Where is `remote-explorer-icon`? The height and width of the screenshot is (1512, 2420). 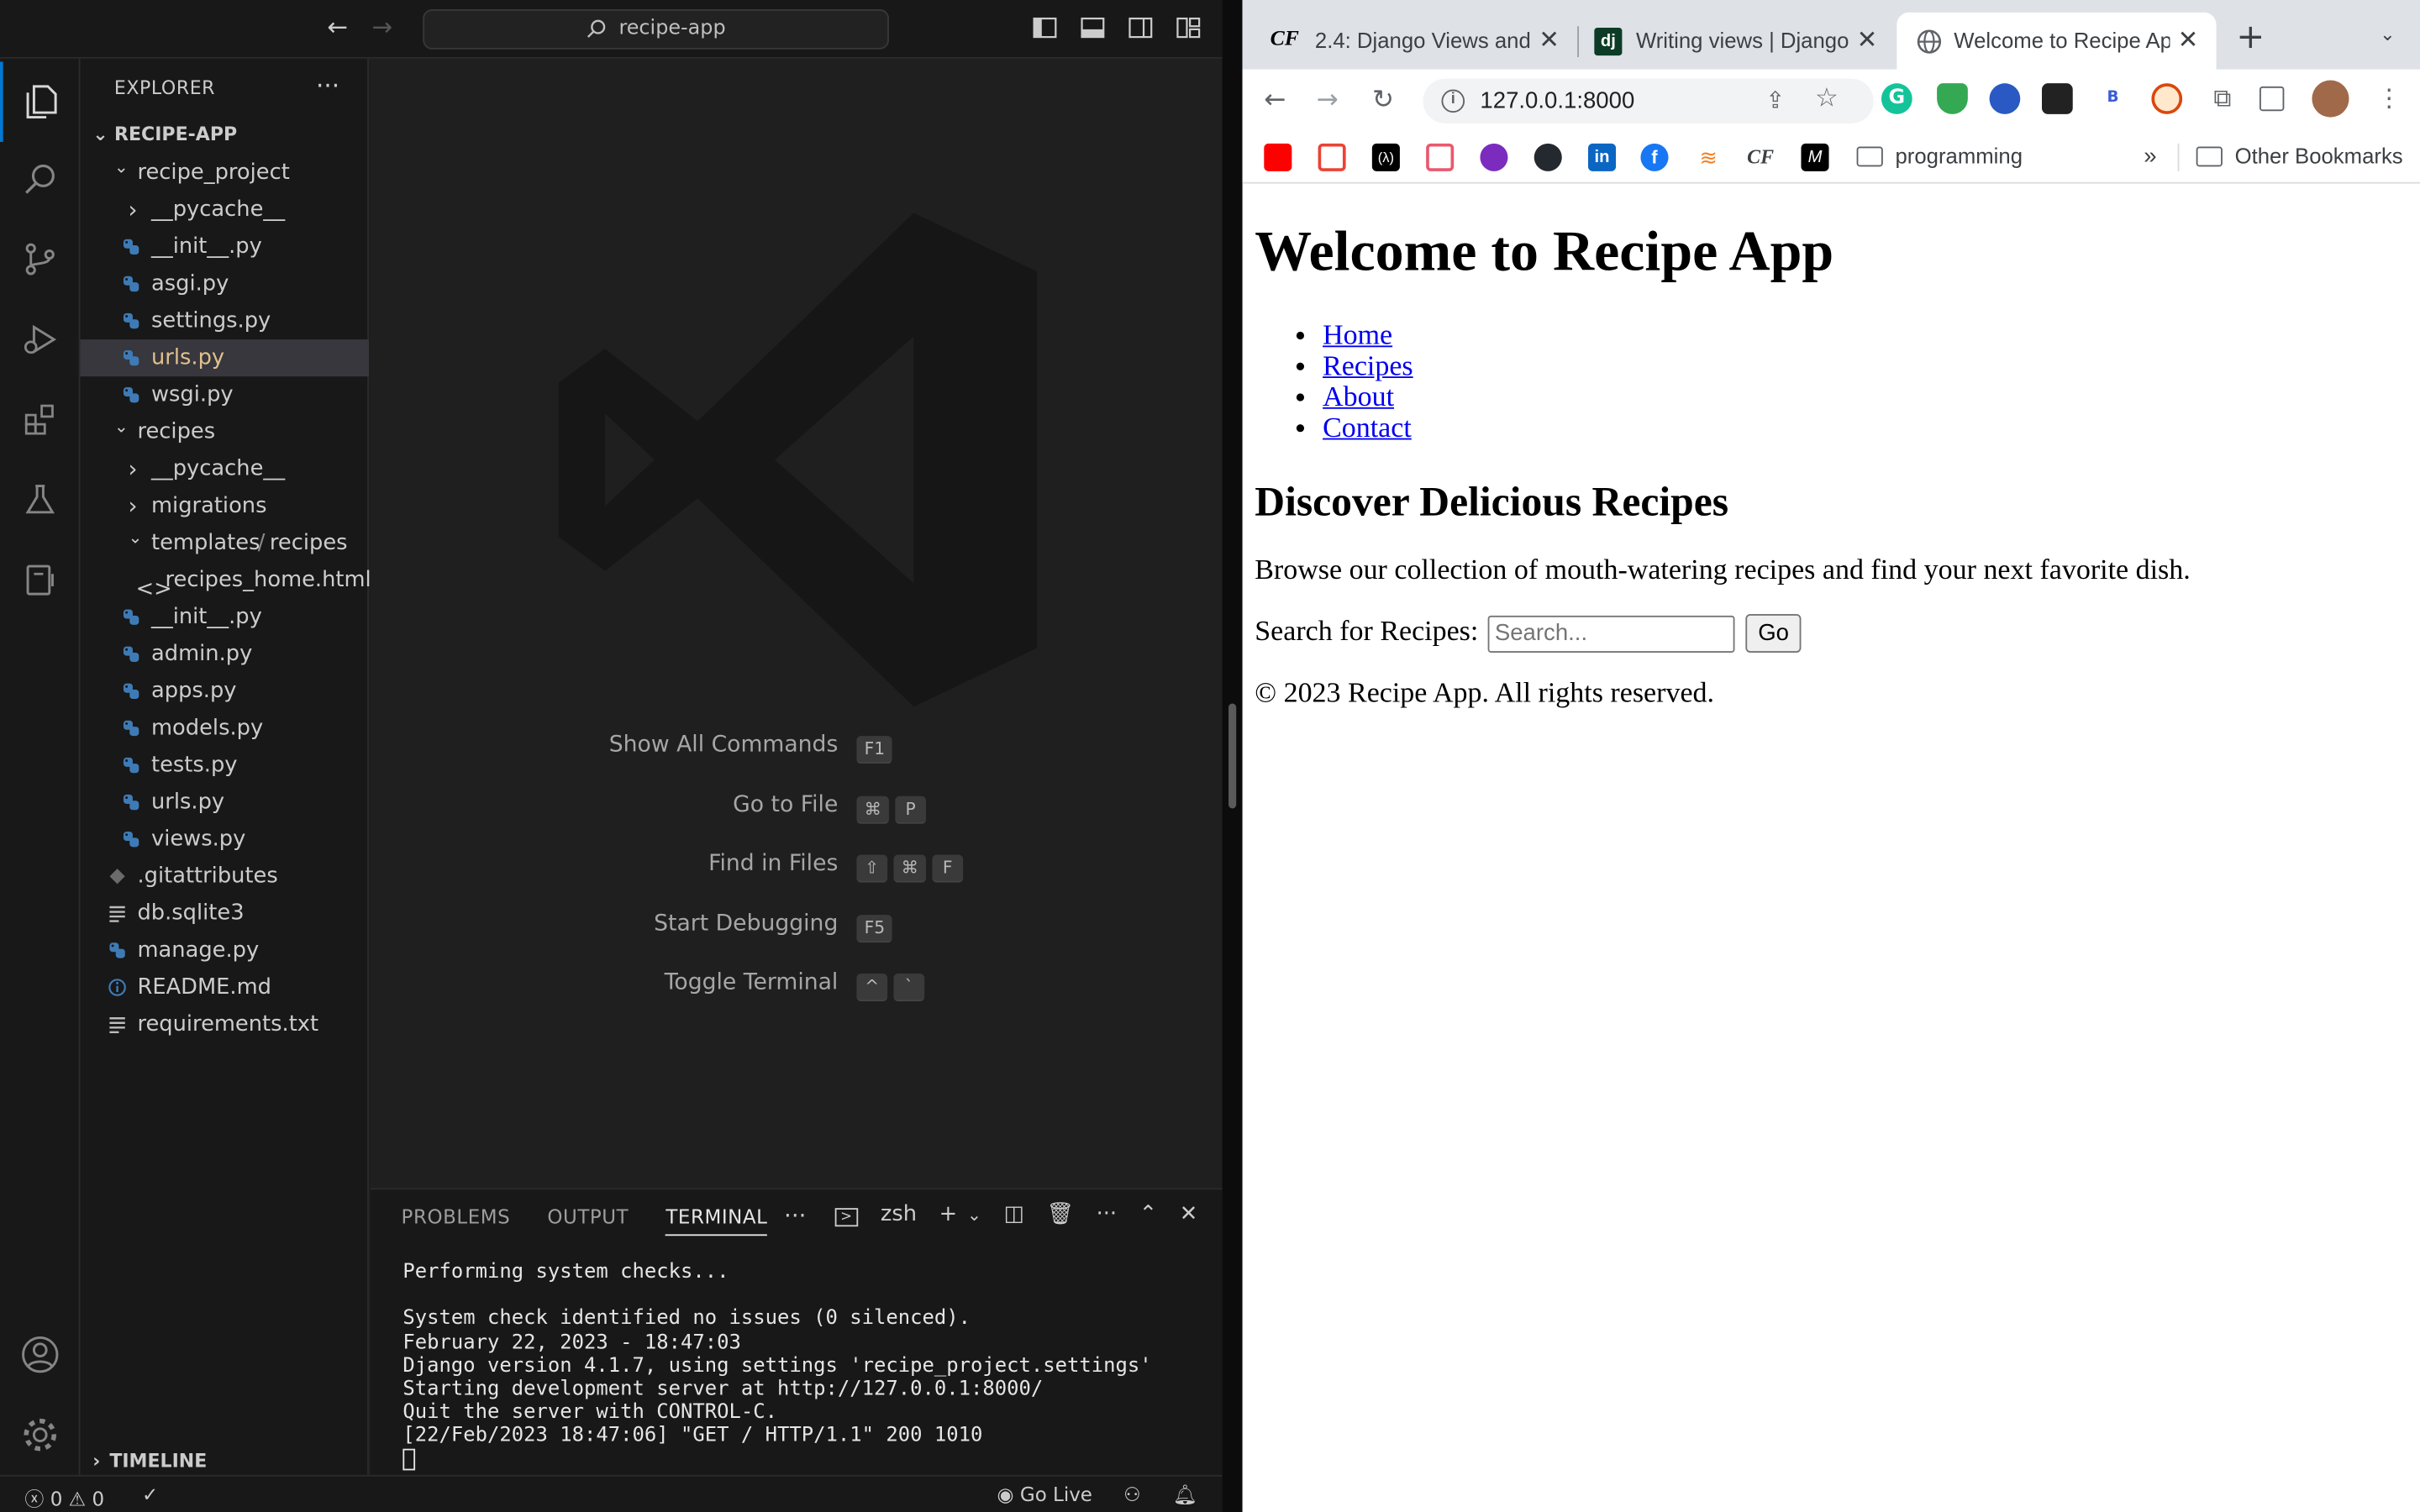
remote-explorer-icon is located at coordinates (40, 580).